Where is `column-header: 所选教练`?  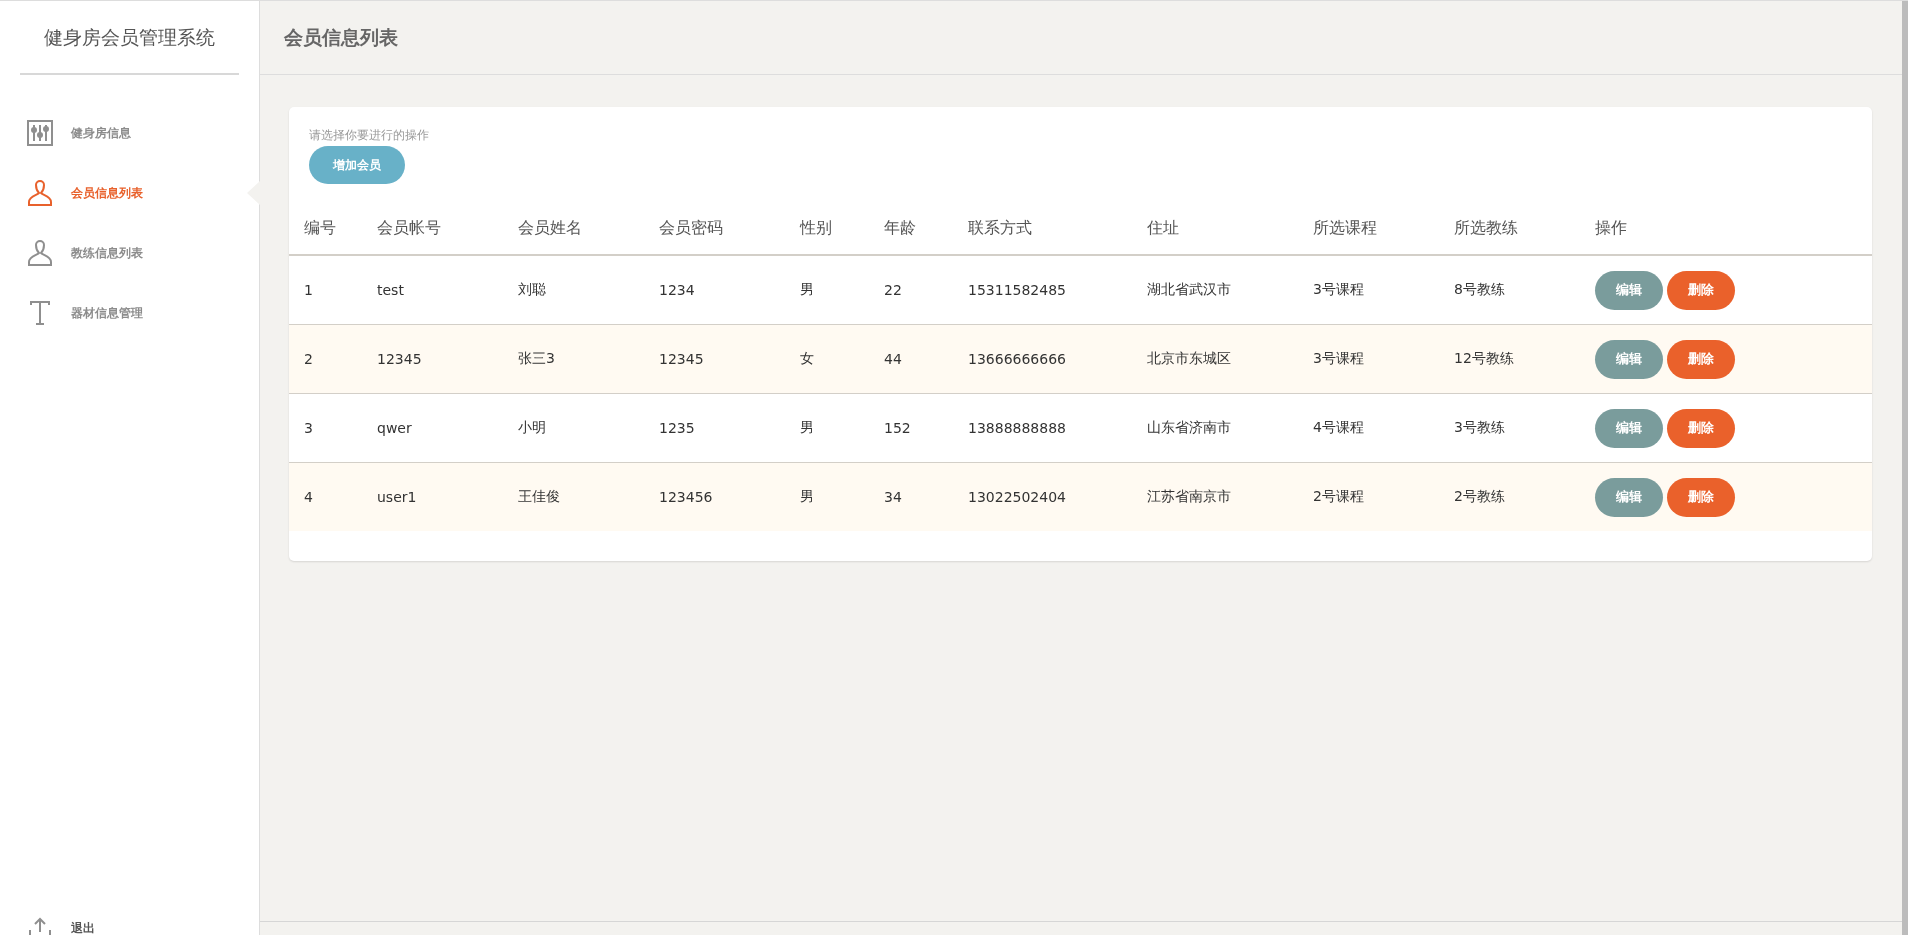 column-header: 所选教练 is located at coordinates (1524, 228).